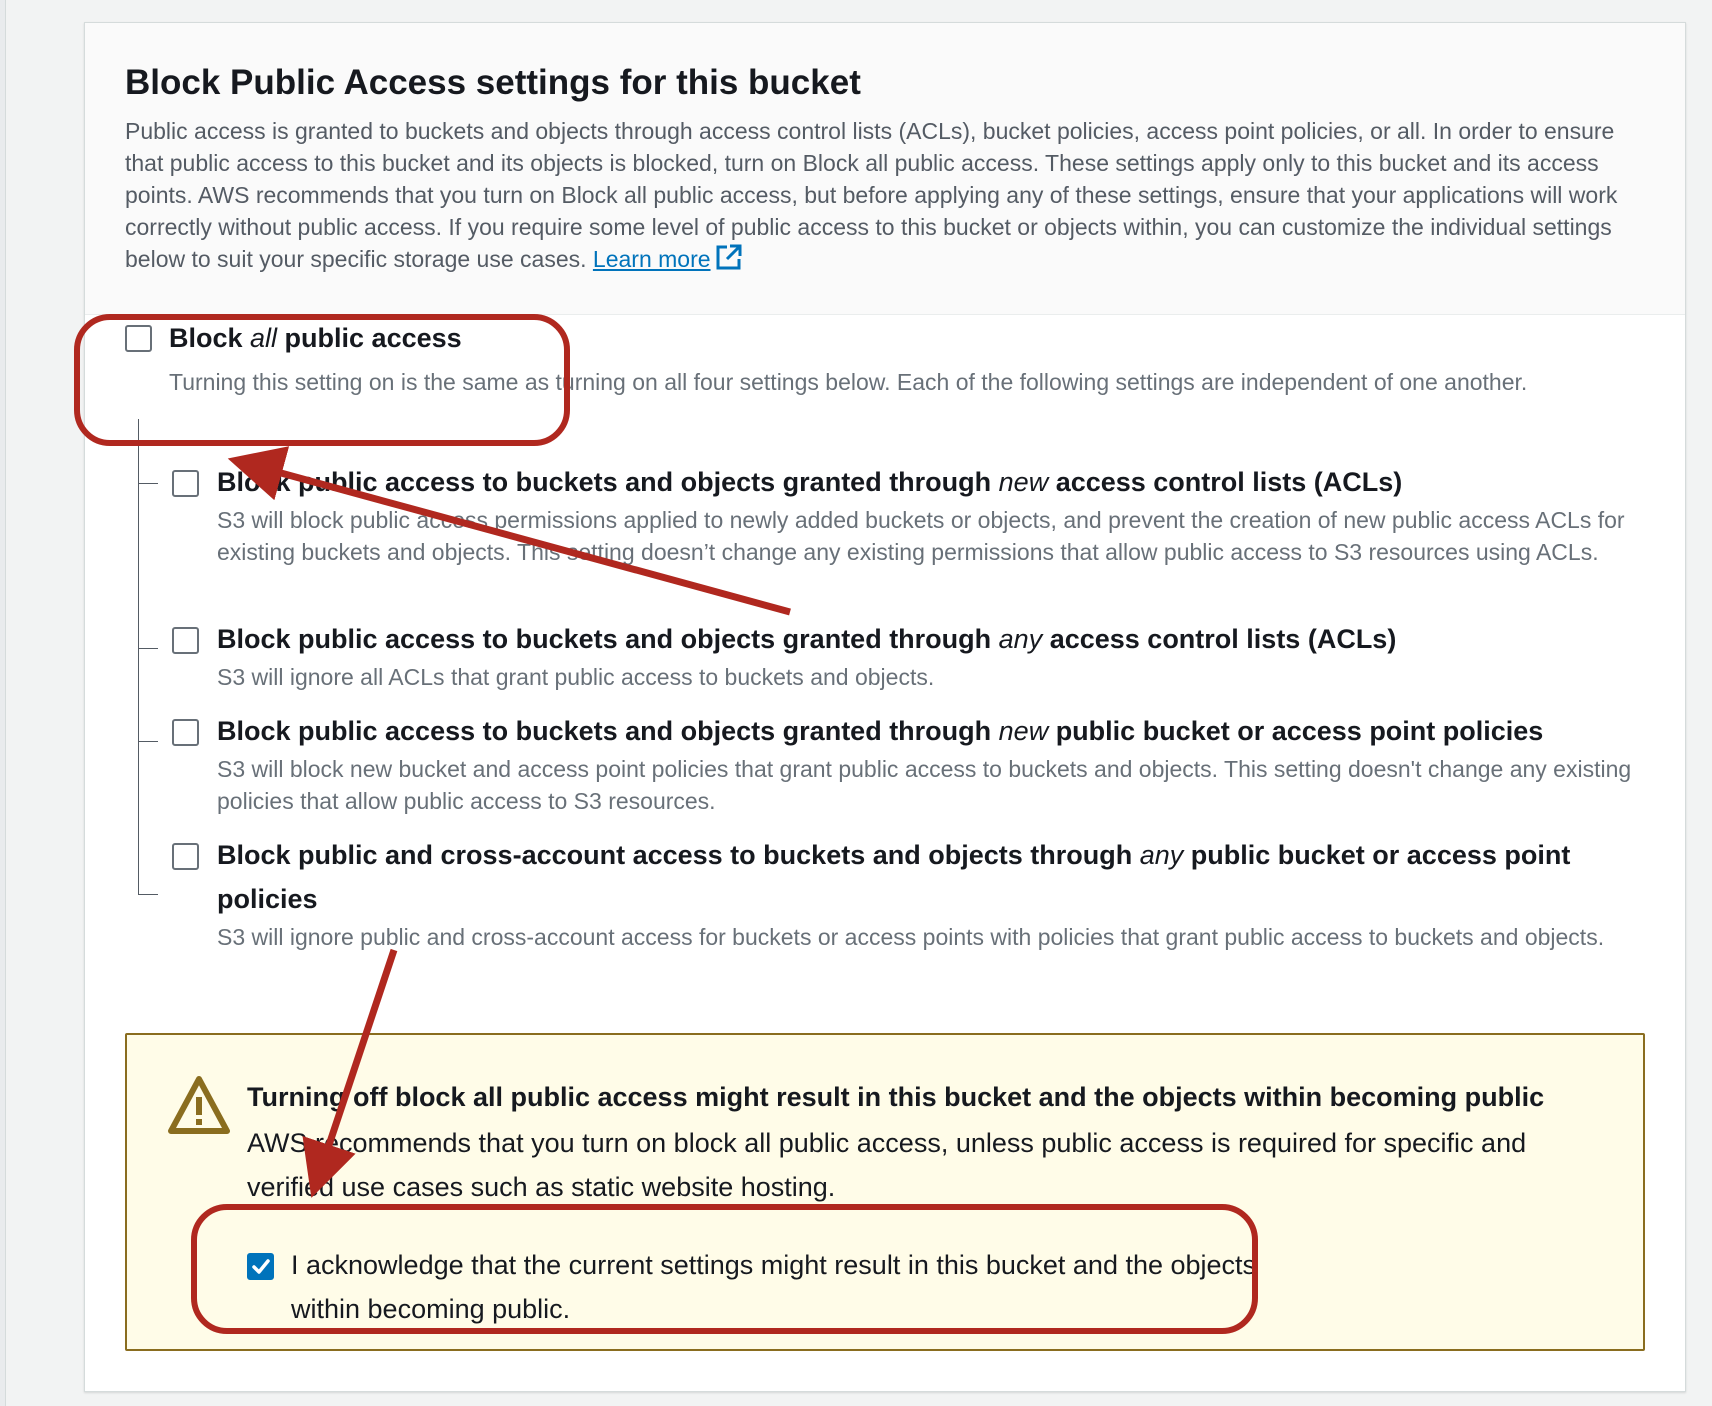 The image size is (1712, 1406). I want to click on block-all-label-pre: Block, so click(210, 338).